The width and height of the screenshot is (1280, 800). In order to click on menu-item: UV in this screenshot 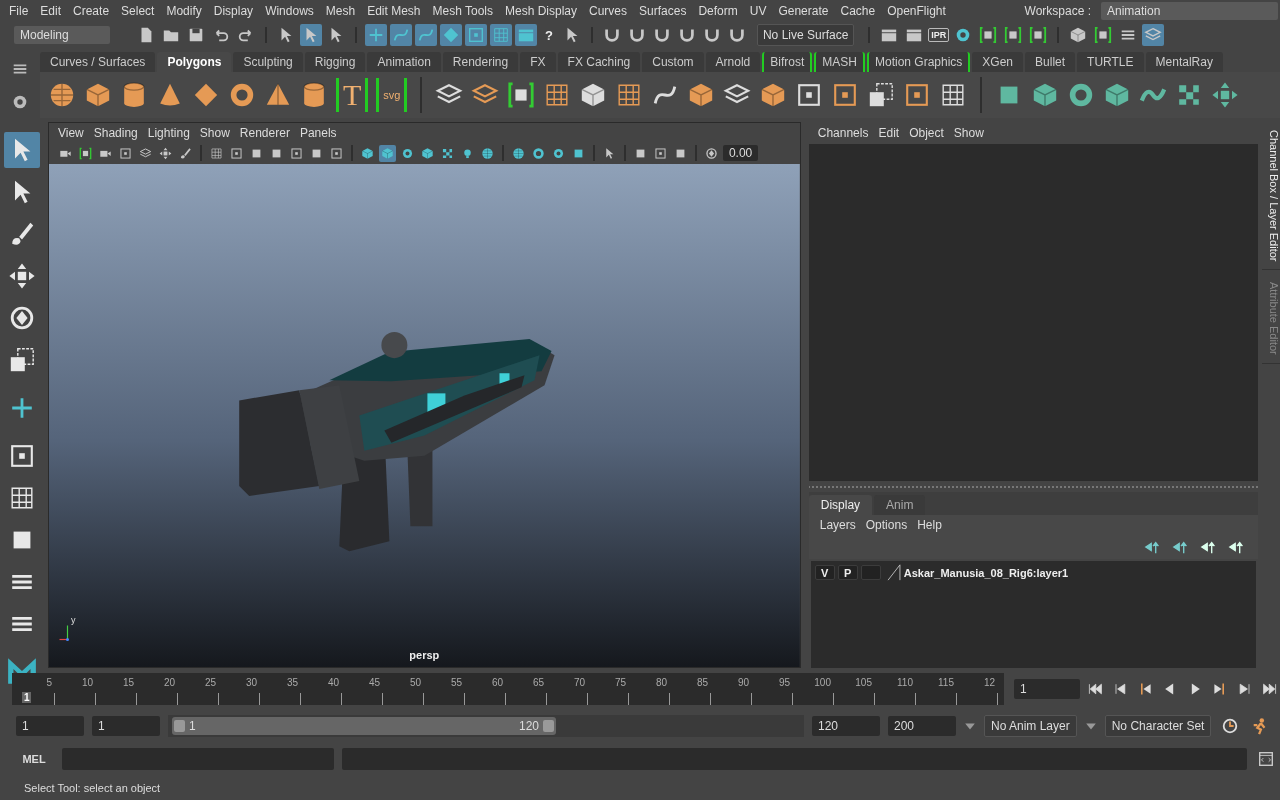, I will do `click(758, 10)`.